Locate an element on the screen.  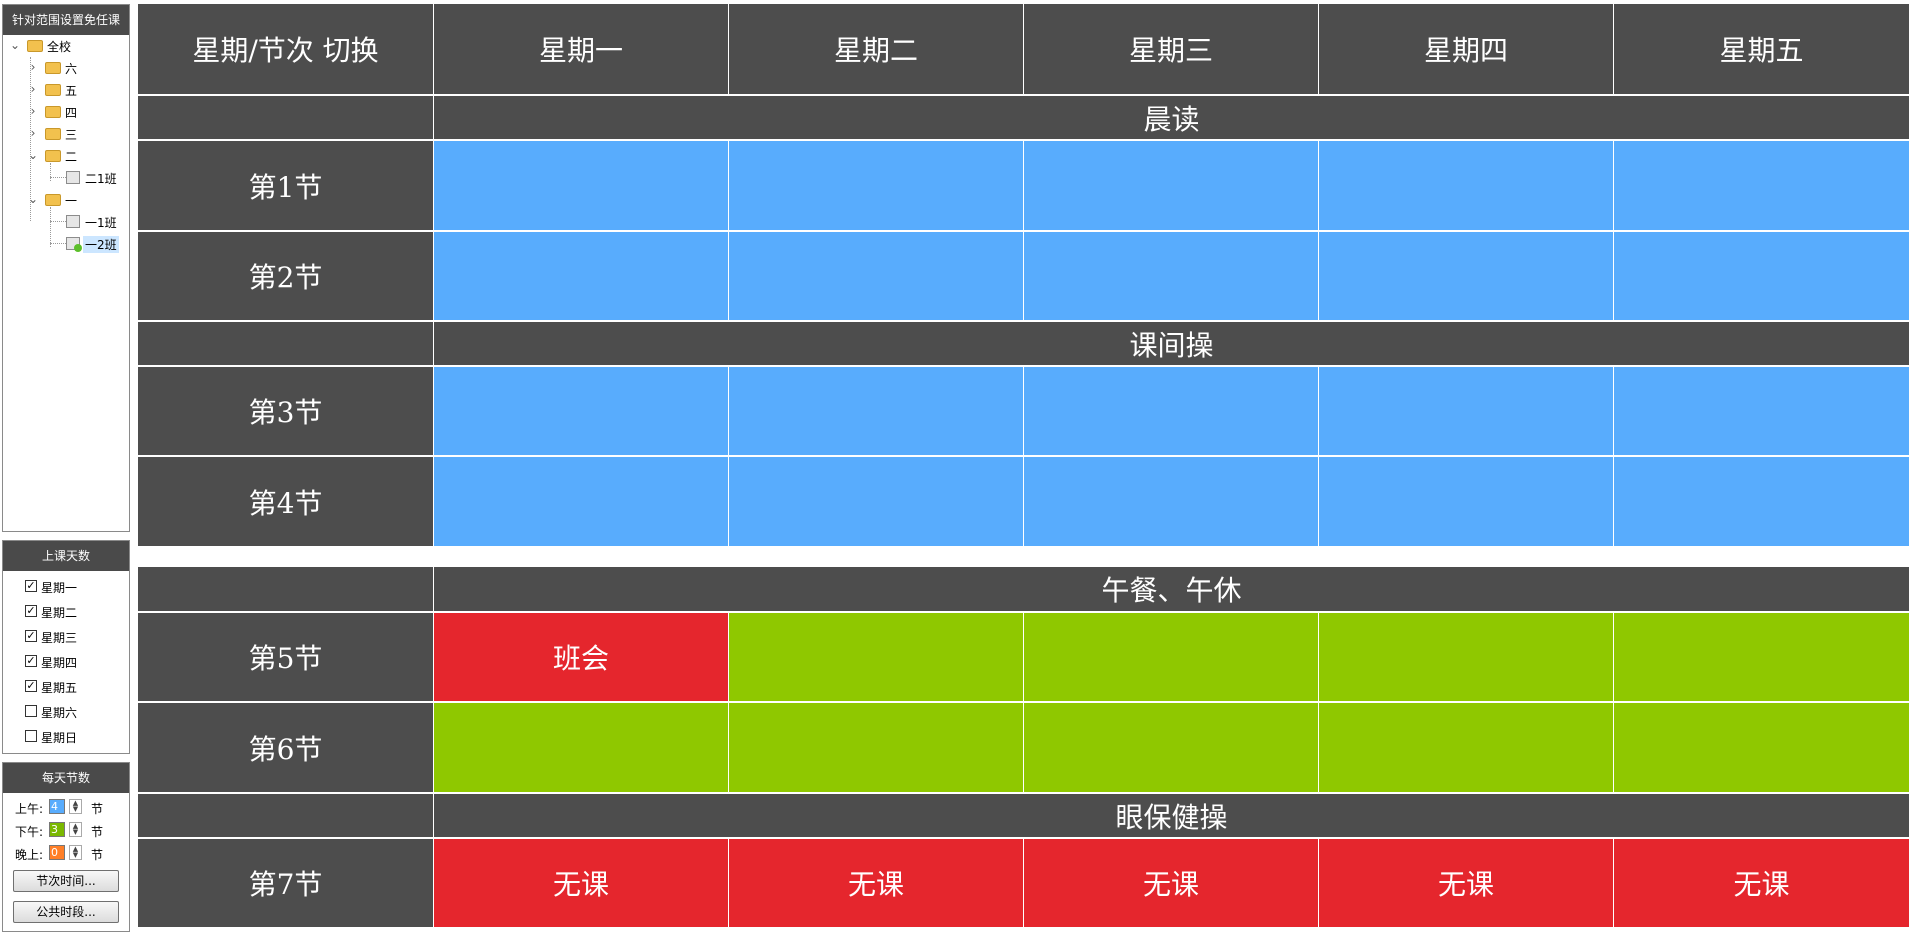
day-checkbox-sun: 星期日 is located at coordinates (66, 736).